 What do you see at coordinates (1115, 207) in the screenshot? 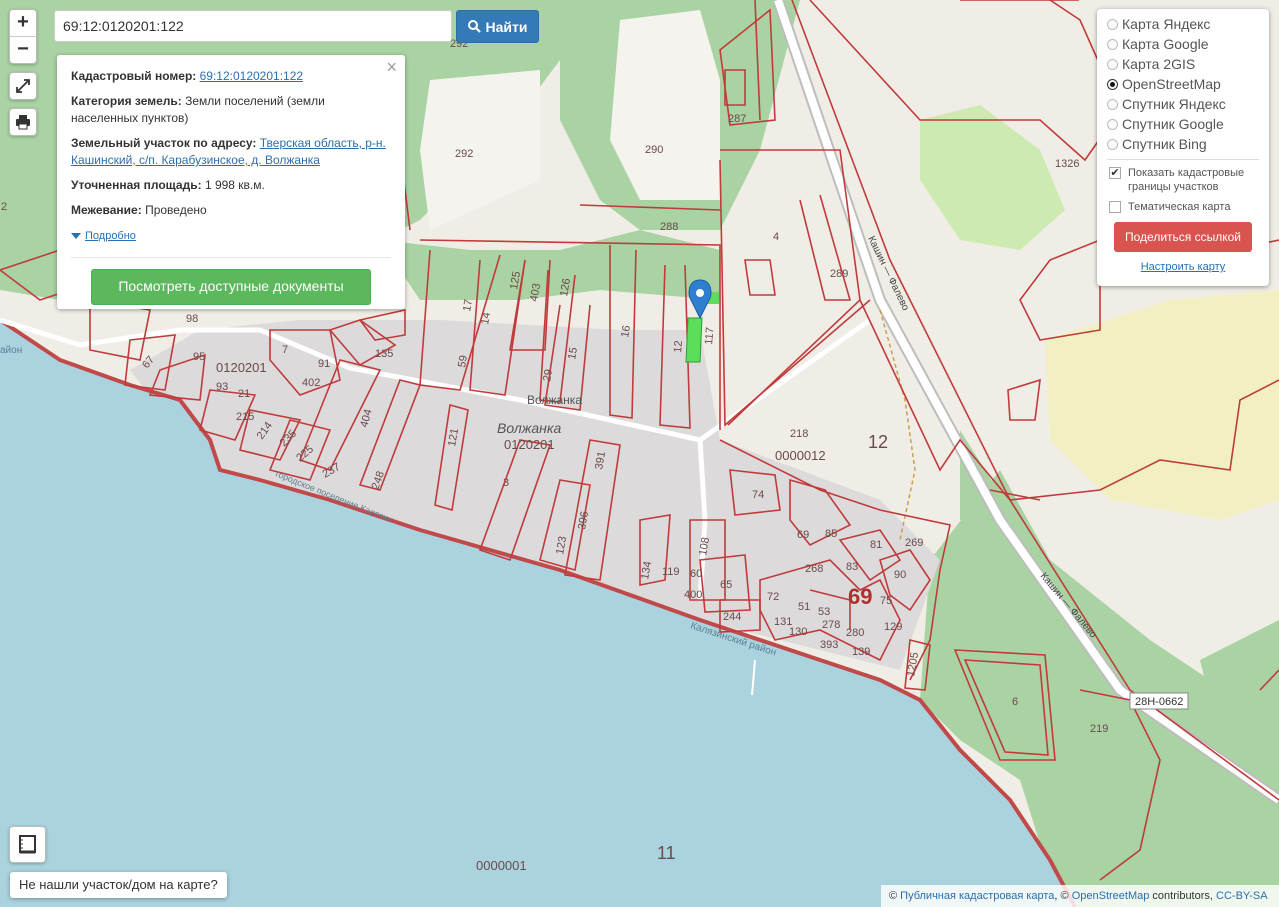
I see `checkbox-unchecked-icon` at bounding box center [1115, 207].